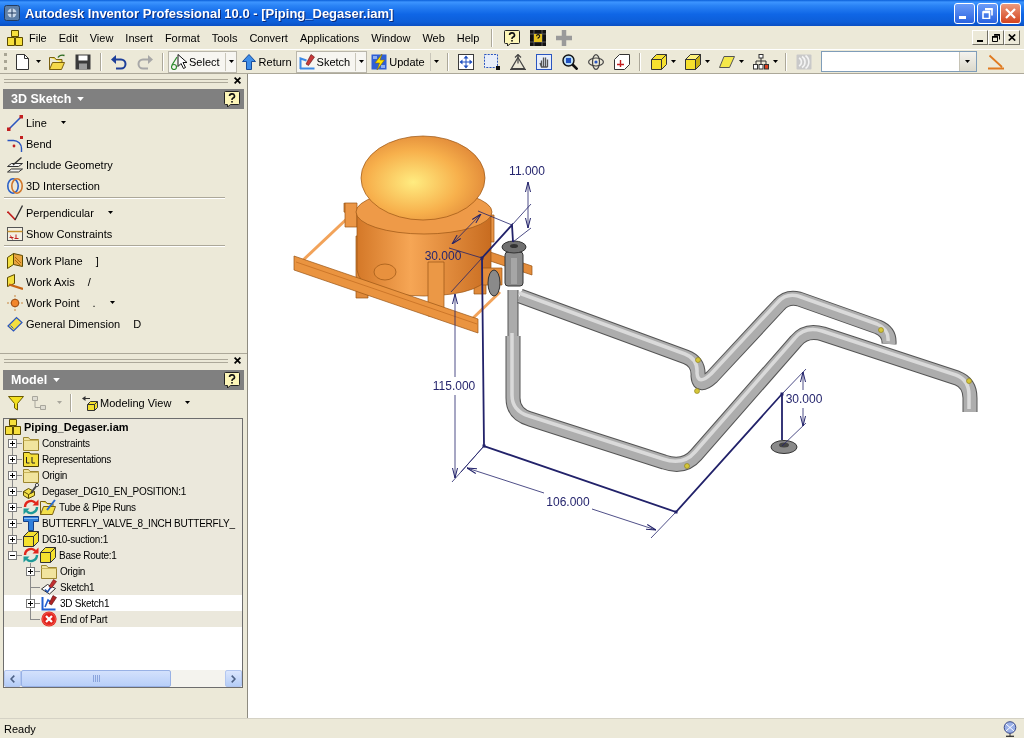 The width and height of the screenshot is (1024, 738). What do you see at coordinates (468, 37) in the screenshot?
I see `menu-item: Help` at bounding box center [468, 37].